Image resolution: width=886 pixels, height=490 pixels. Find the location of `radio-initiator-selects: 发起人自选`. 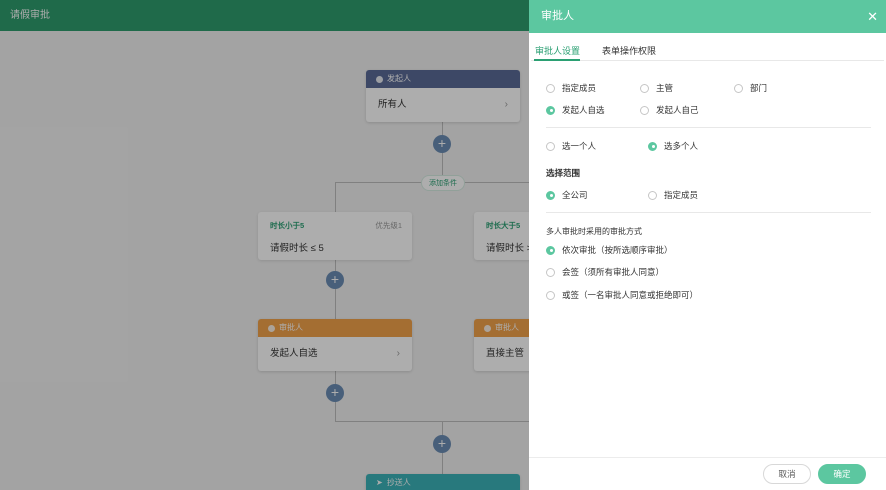

radio-initiator-selects: 发起人自选 is located at coordinates (575, 110).